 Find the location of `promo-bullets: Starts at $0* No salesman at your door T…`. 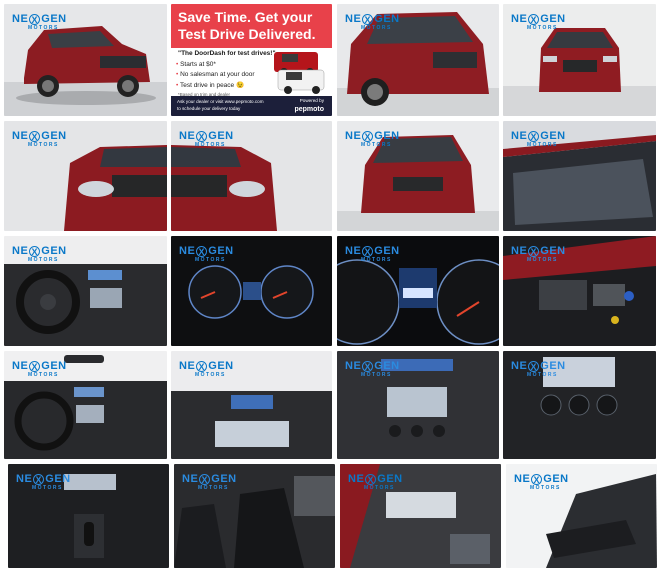

promo-bullets: Starts at $0* No salesman at your door T… is located at coordinates (215, 76).